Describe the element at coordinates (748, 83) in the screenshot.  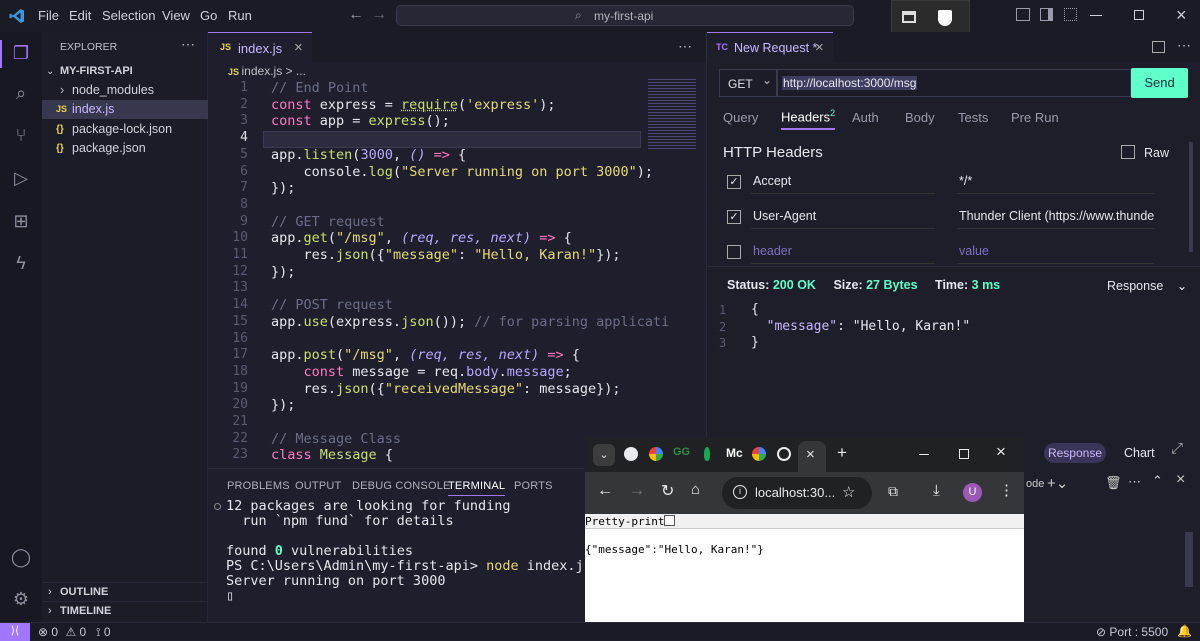
I see `method-select: GET ⌄` at that location.